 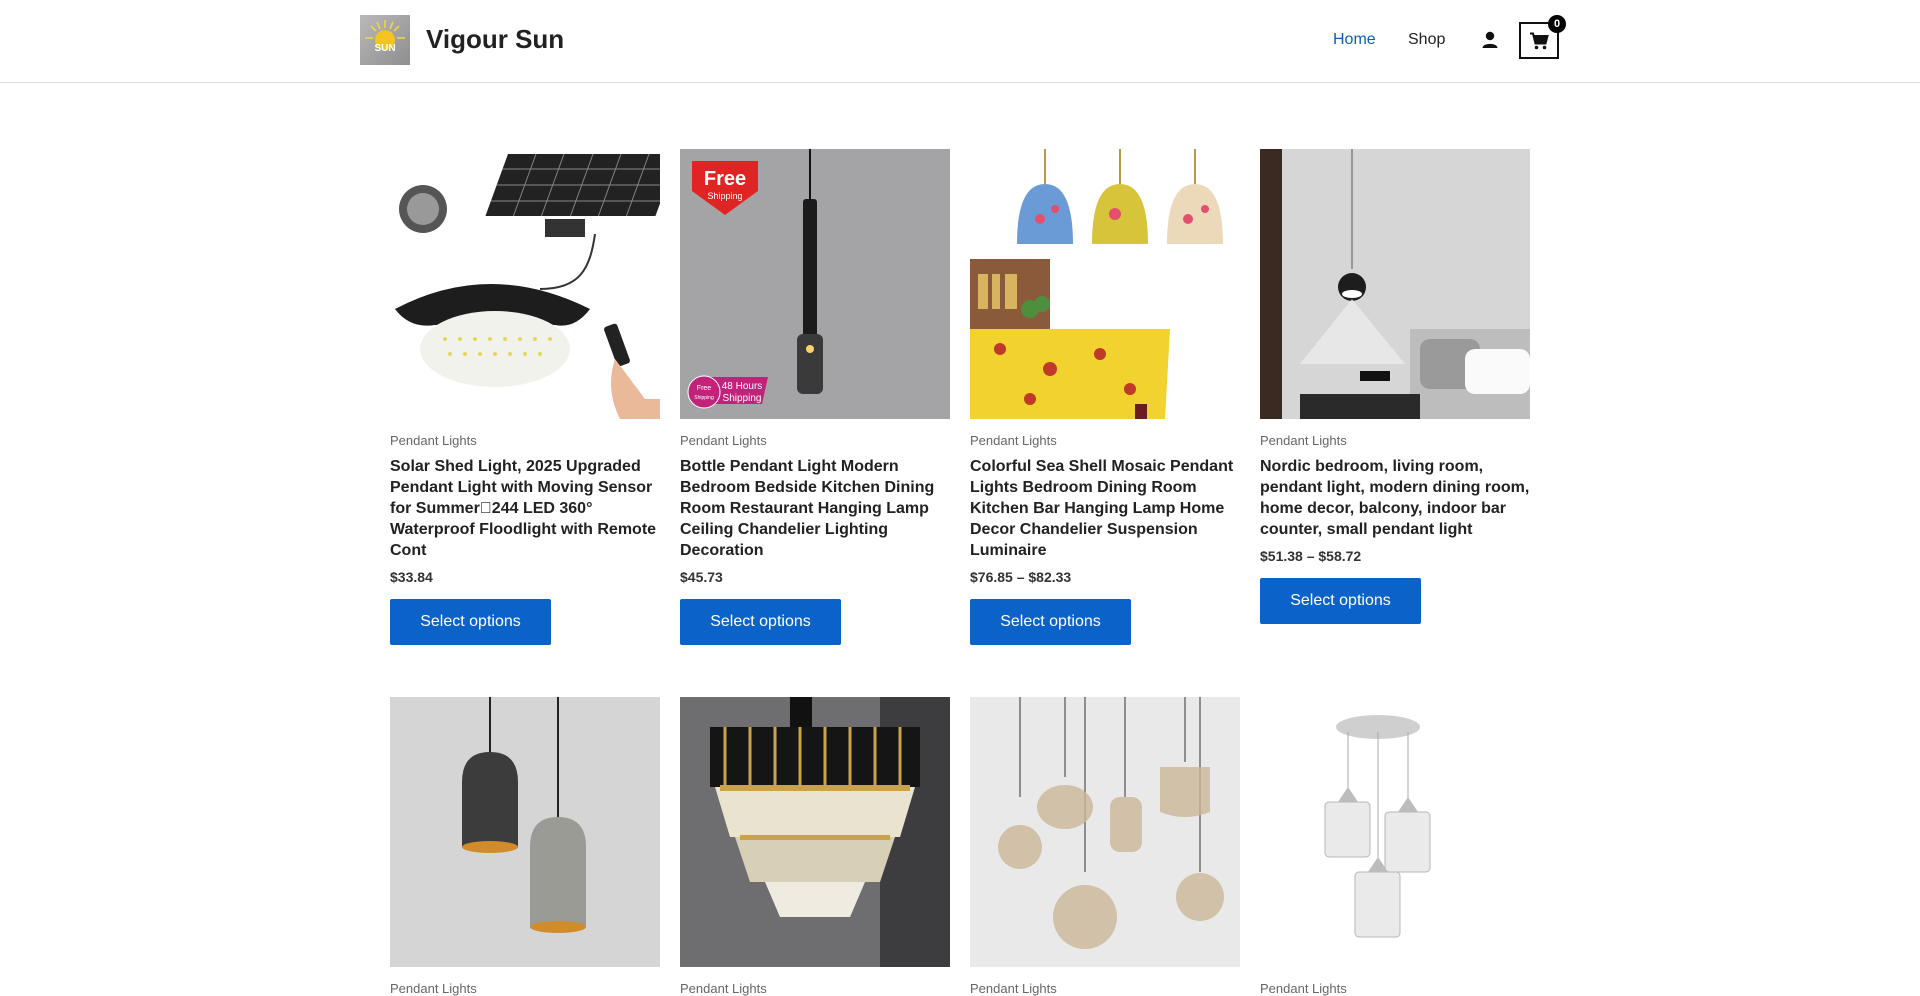 What do you see at coordinates (1021, 577) in the screenshot?
I see `product-price: $76.85 – $82.33` at bounding box center [1021, 577].